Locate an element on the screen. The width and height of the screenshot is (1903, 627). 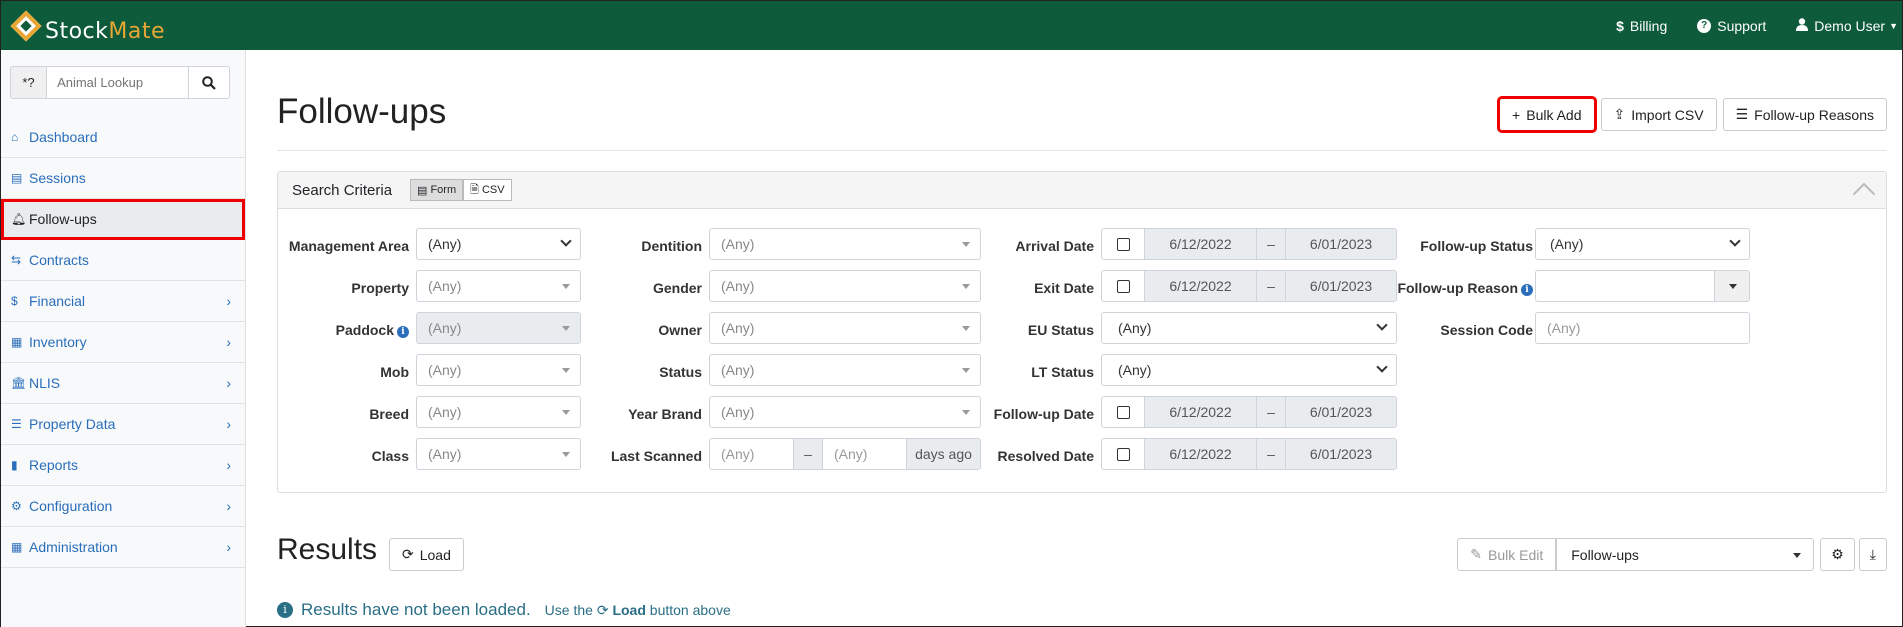
exit-date-checkbox is located at coordinates (1123, 286).